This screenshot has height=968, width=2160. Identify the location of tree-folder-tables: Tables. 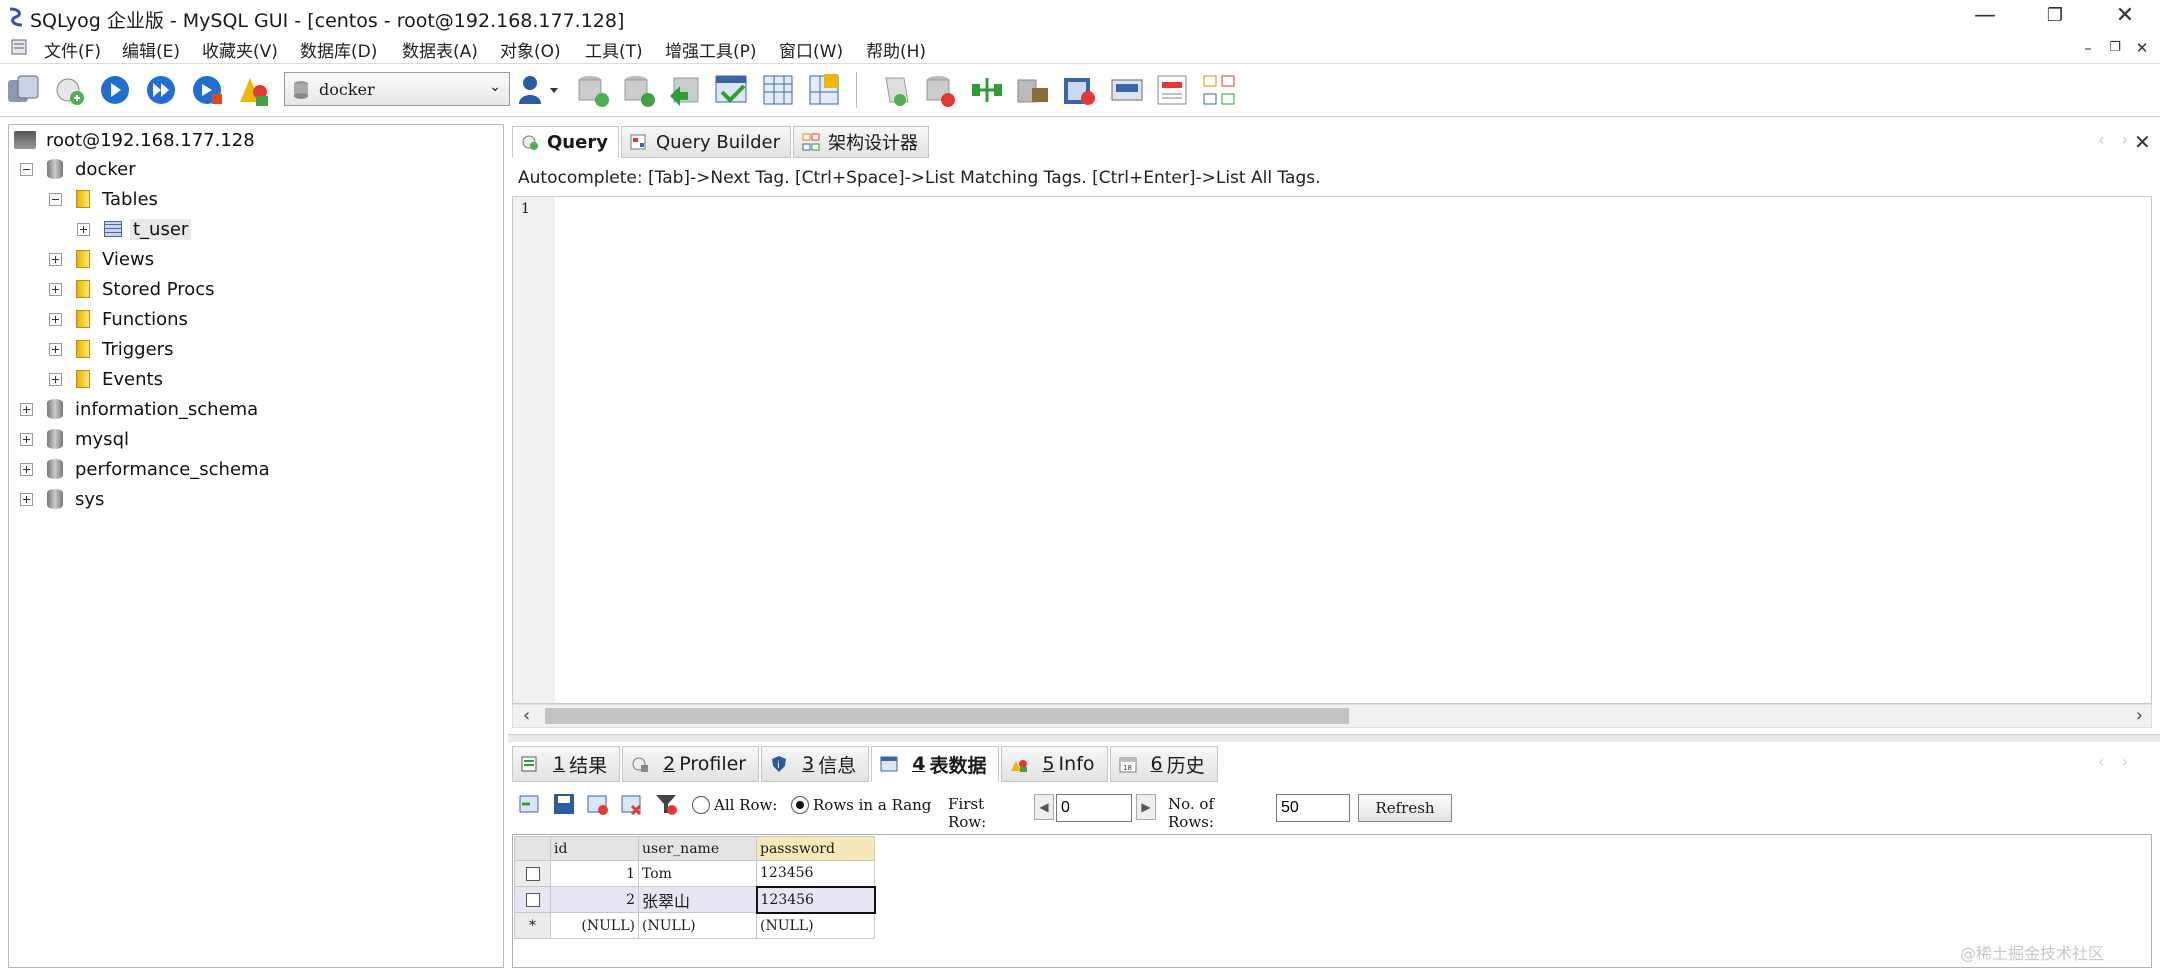
(103, 199).